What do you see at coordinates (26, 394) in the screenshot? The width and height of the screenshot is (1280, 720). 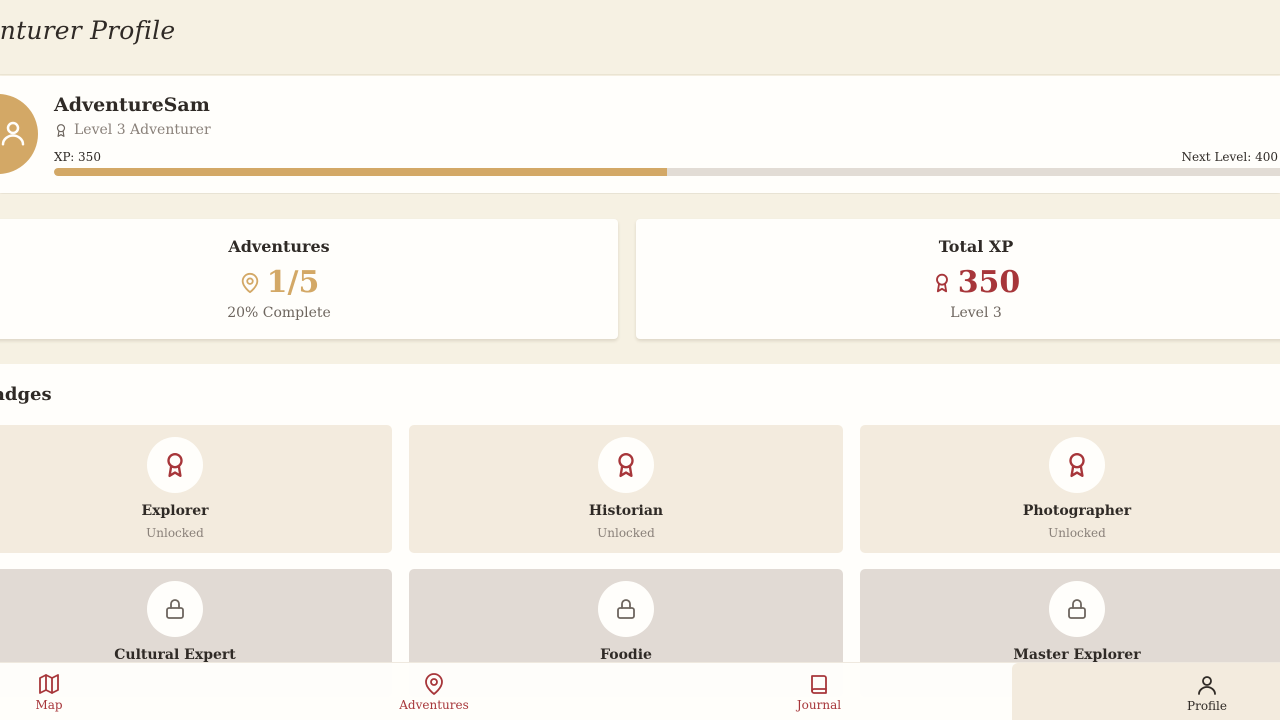 I see `badges-heading: Badges` at bounding box center [26, 394].